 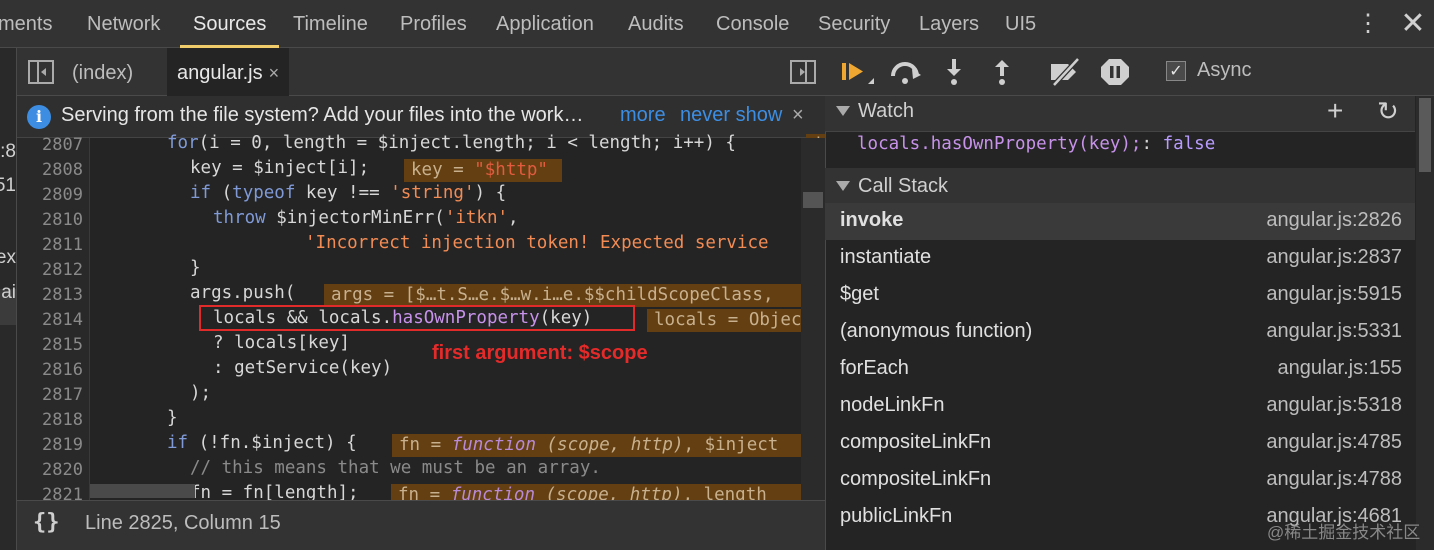 I want to click on close-icon: ✕, so click(x=1413, y=24).